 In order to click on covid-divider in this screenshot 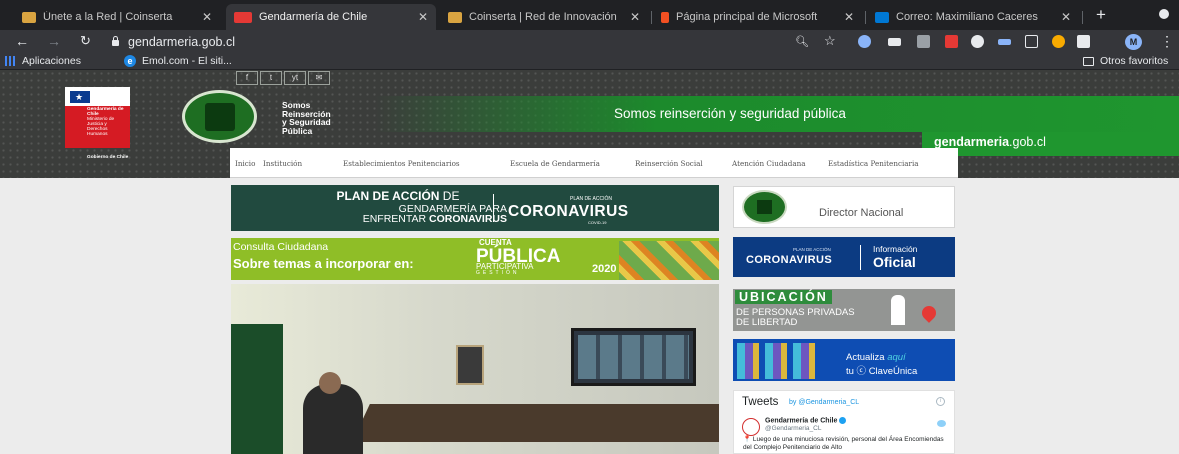, I will do `click(860, 257)`.